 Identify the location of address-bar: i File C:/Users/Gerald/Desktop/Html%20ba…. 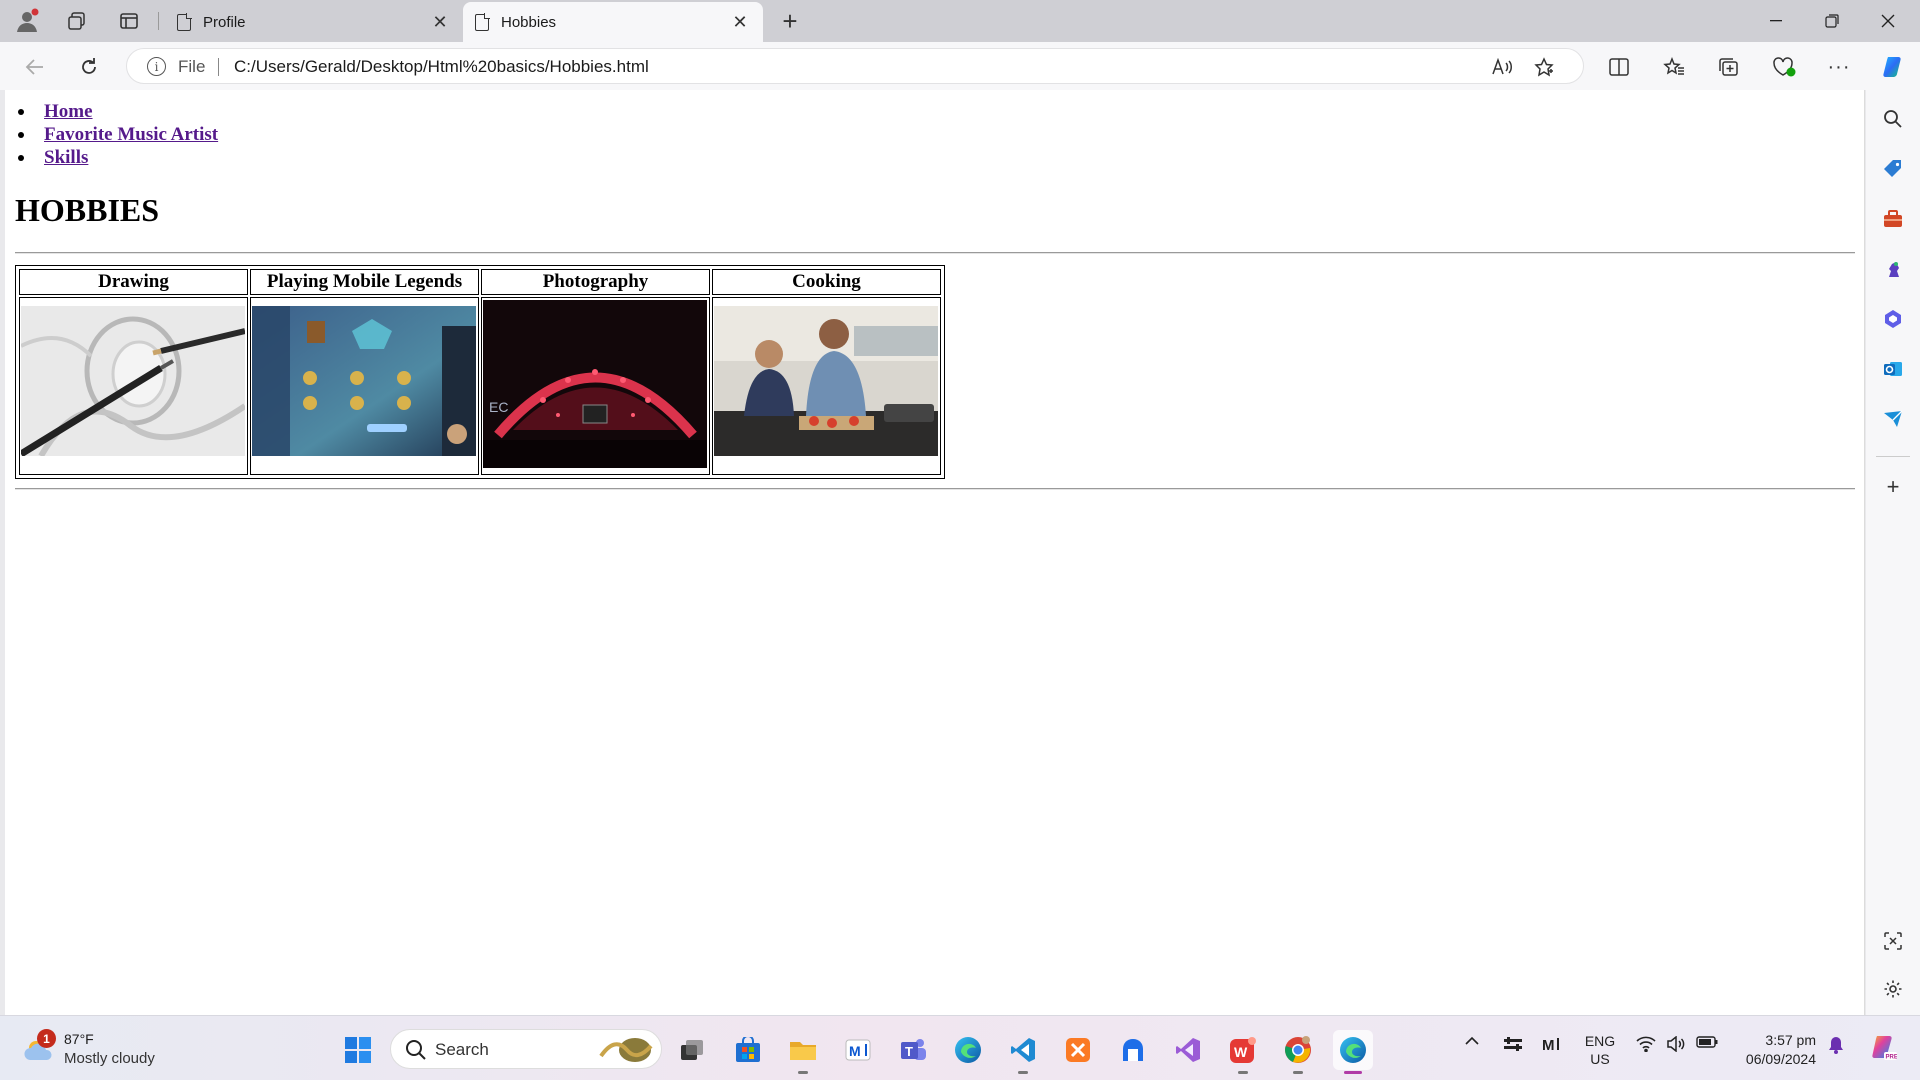
(855, 66).